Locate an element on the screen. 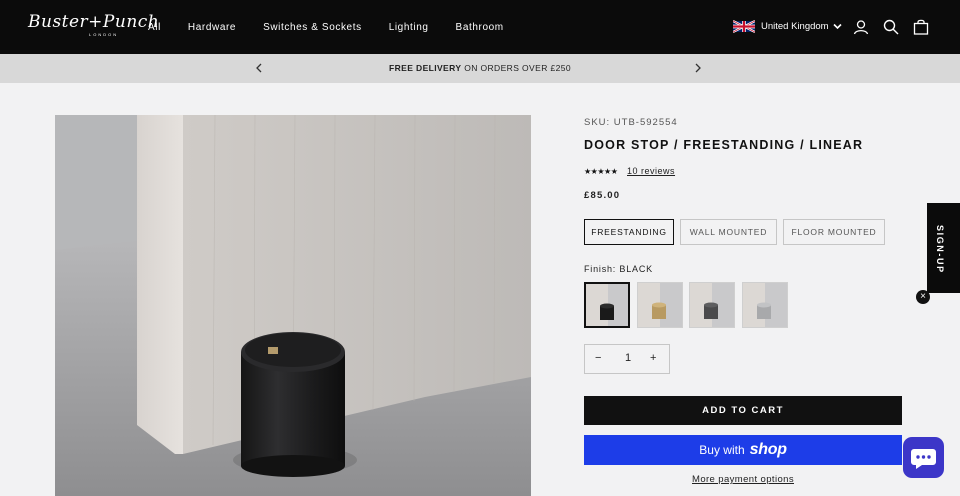  brand-logo: Buster+Punch LONDON is located at coordinates (93, 25).